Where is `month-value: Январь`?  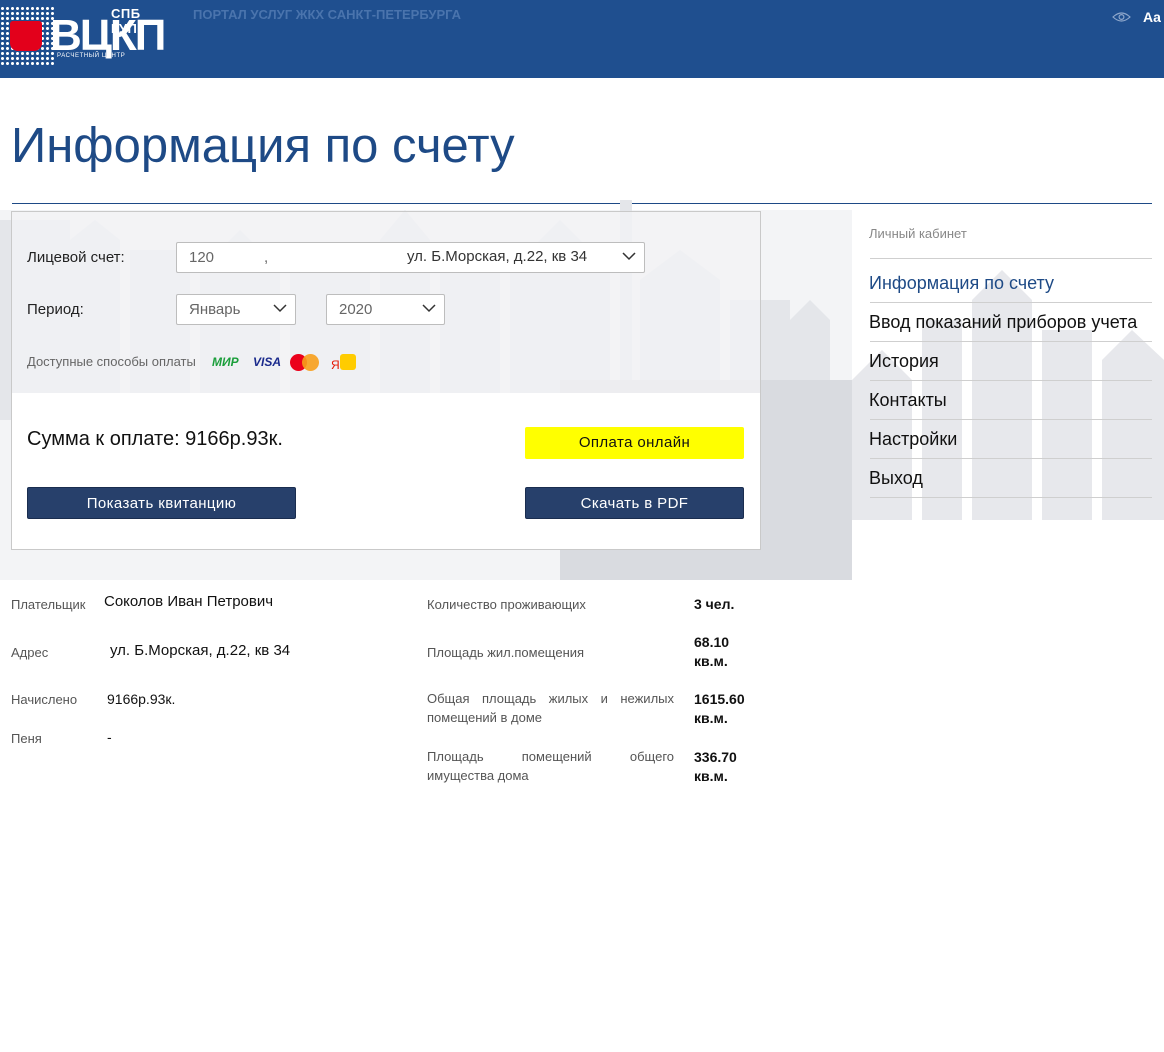 month-value: Январь is located at coordinates (215, 309).